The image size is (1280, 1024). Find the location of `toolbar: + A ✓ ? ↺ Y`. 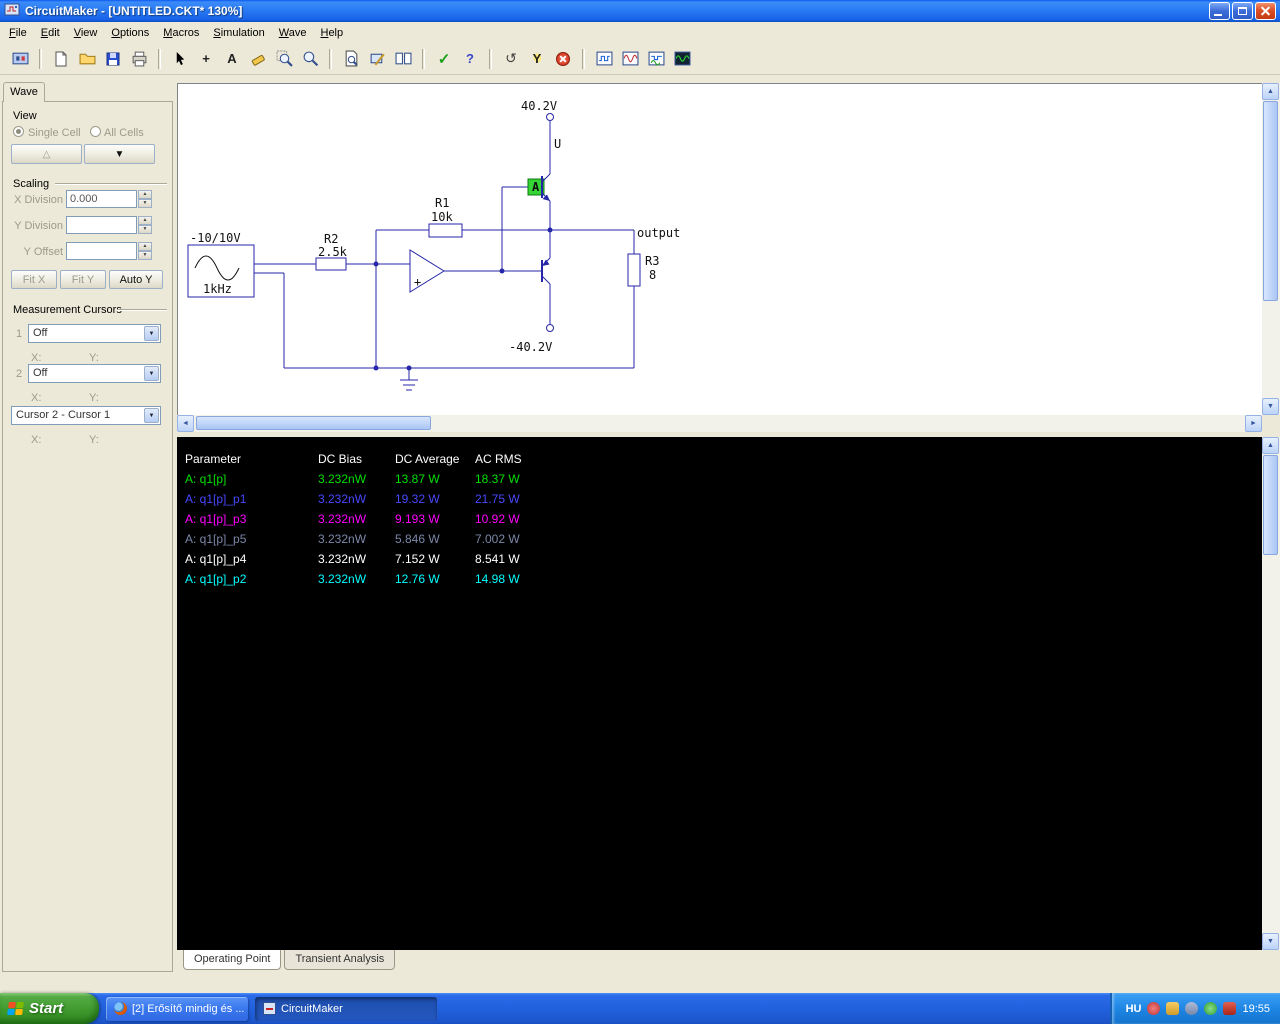

toolbar: + A ✓ ? ↺ Y is located at coordinates (640, 59).